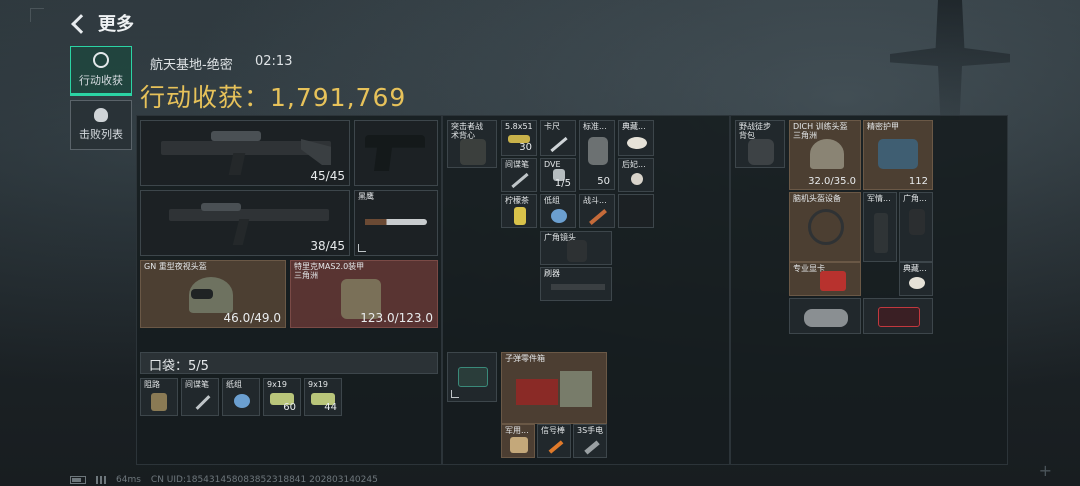 This screenshot has width=1080, height=486. What do you see at coordinates (327, 176) in the screenshot?
I see `weapon-ammo: 45/45` at bounding box center [327, 176].